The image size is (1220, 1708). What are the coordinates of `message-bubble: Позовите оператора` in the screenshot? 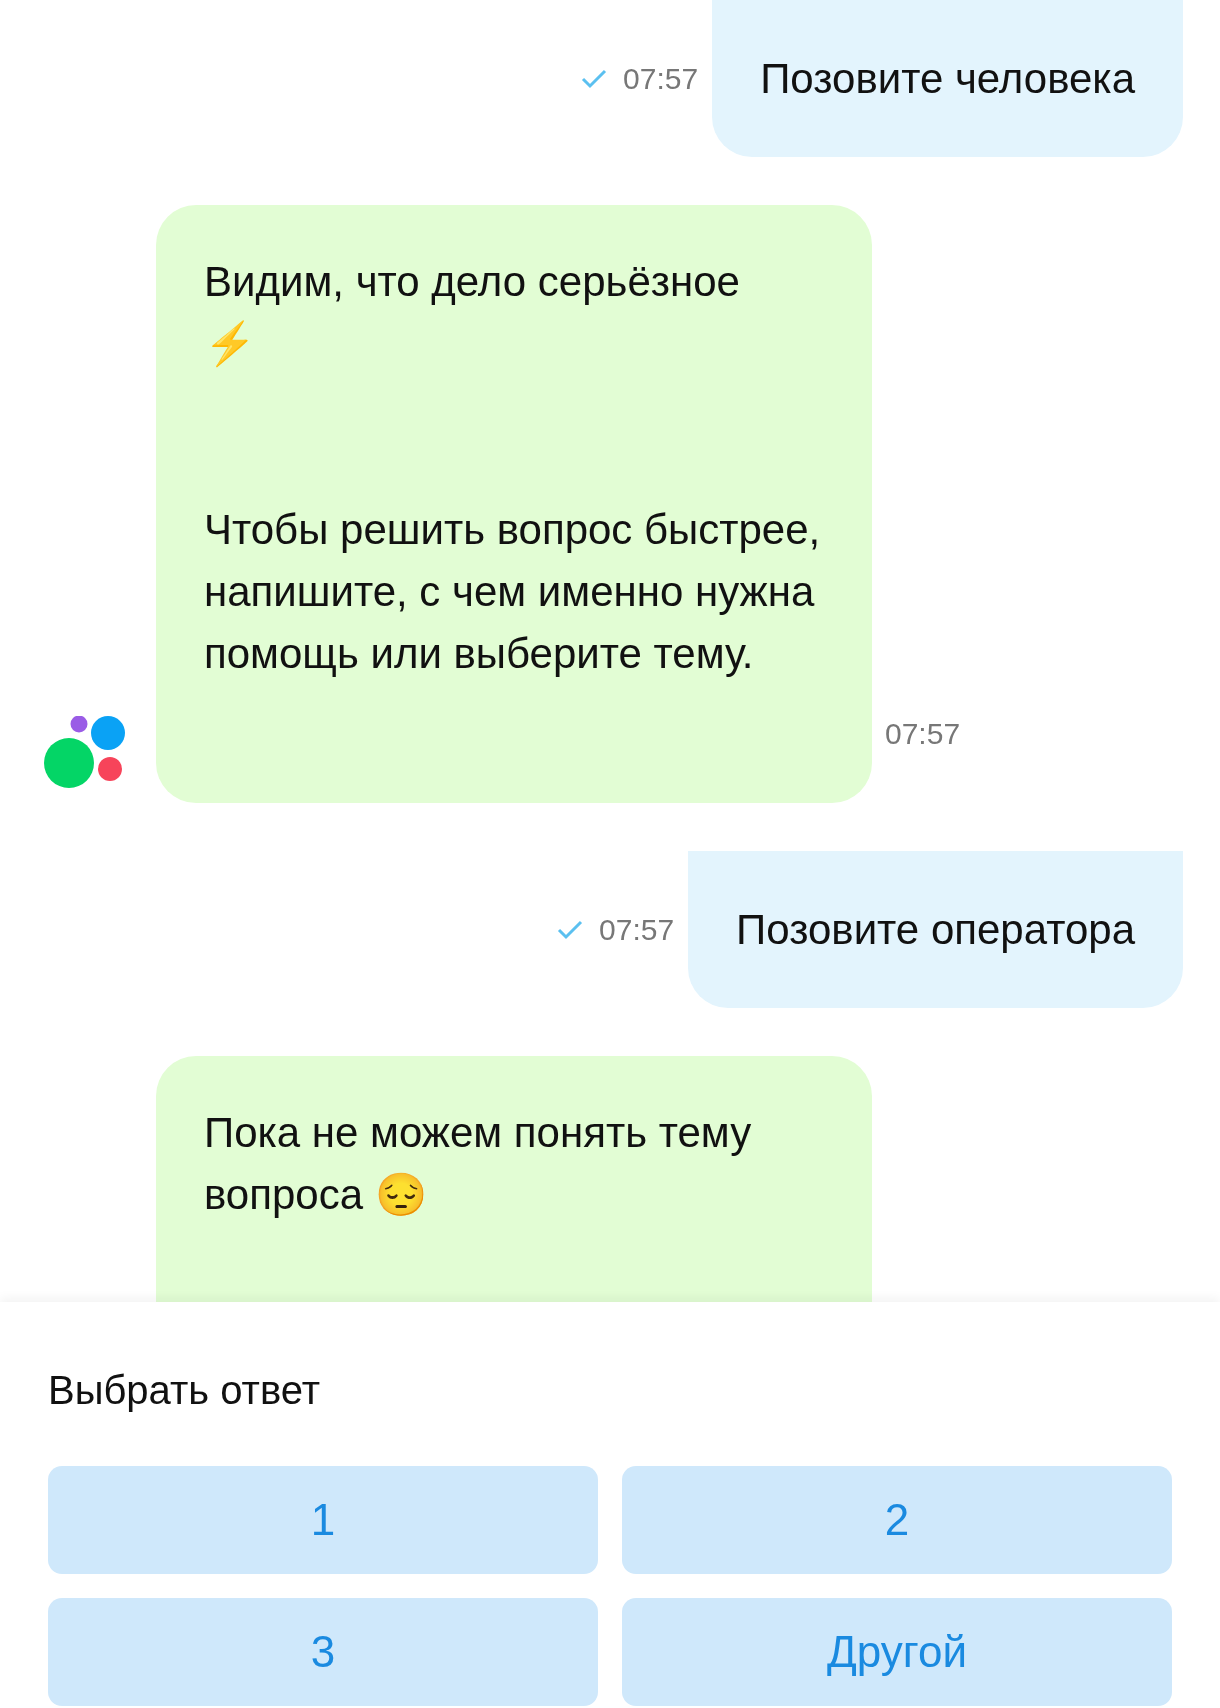 It's located at (935, 929).